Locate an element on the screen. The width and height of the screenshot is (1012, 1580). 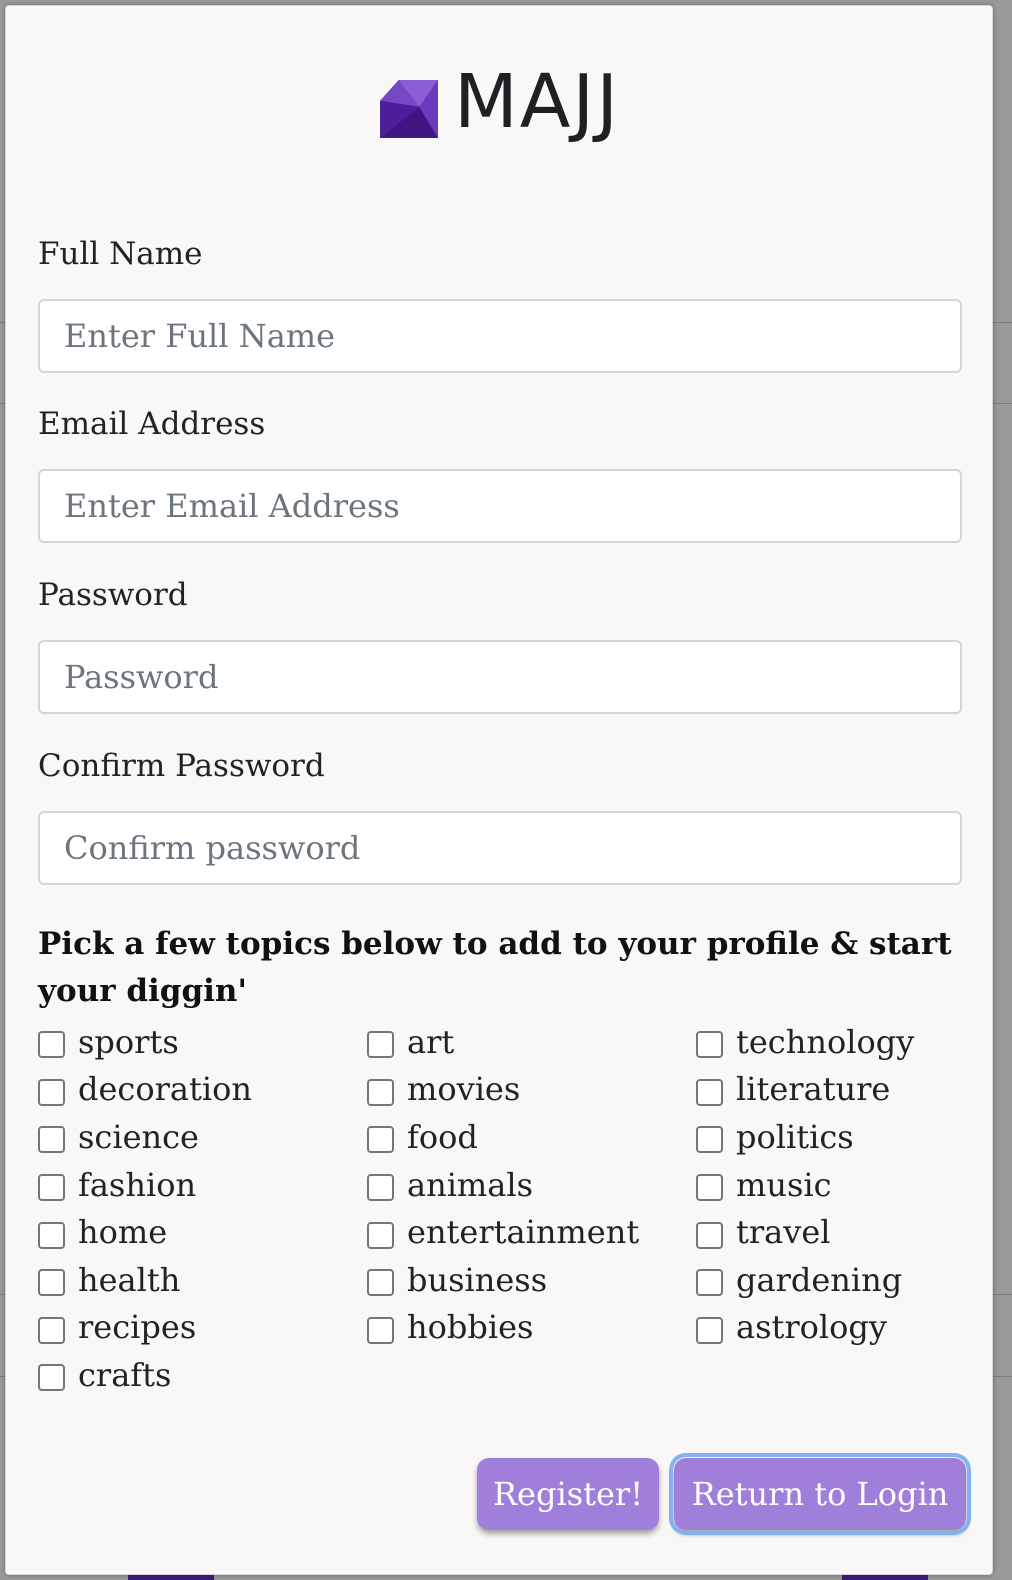
topic-option-politics: politics is located at coordinates (832, 1137).